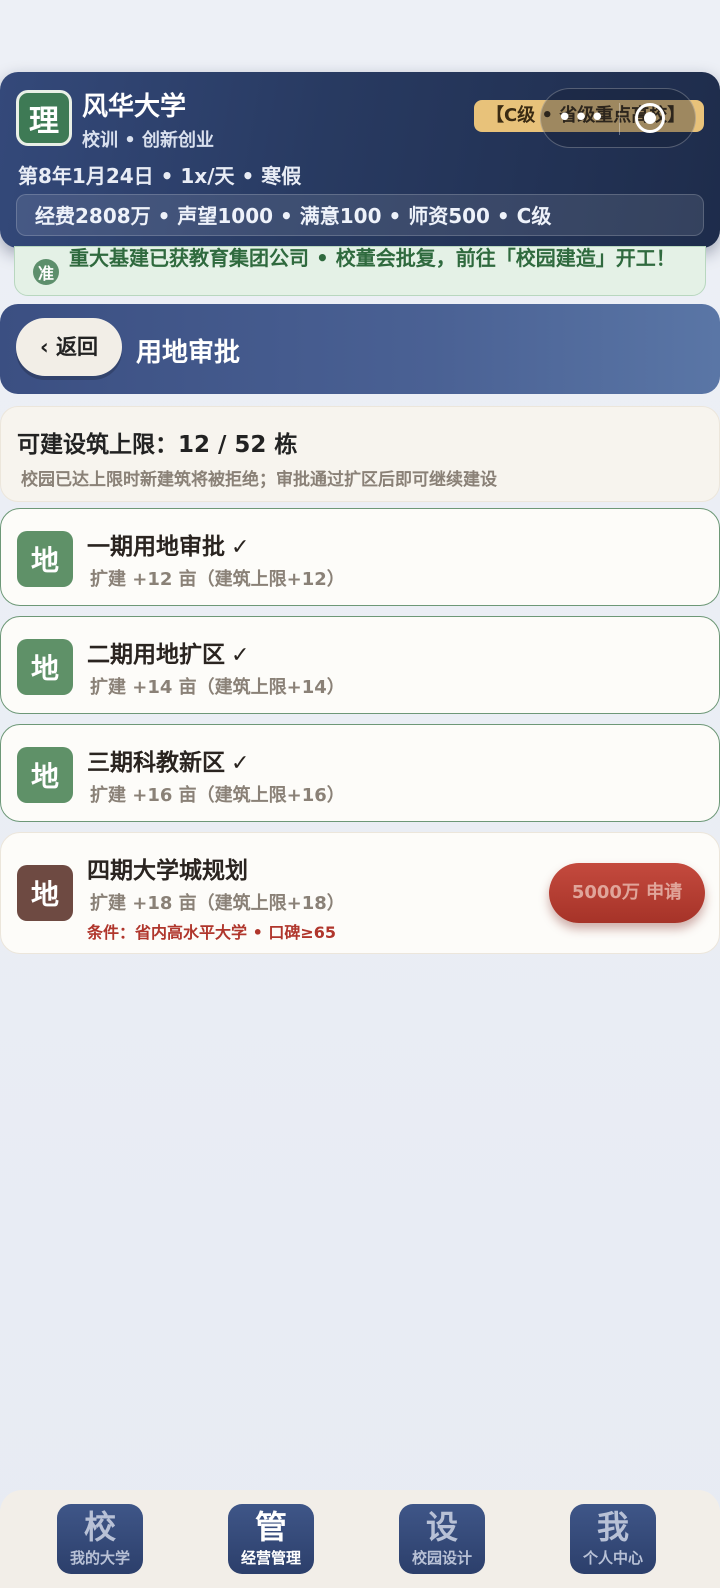 This screenshot has width=720, height=1588. Describe the element at coordinates (148, 140) in the screenshot. I see `university-motto: 校训 • 创新创业` at that location.